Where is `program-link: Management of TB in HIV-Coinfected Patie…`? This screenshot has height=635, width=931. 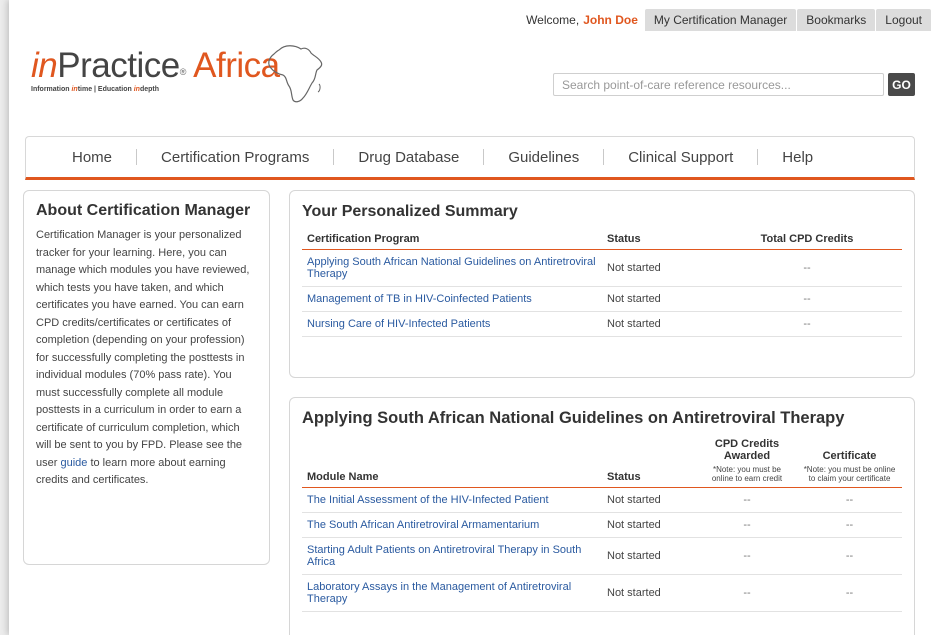 program-link: Management of TB in HIV-Coinfected Patie… is located at coordinates (452, 299).